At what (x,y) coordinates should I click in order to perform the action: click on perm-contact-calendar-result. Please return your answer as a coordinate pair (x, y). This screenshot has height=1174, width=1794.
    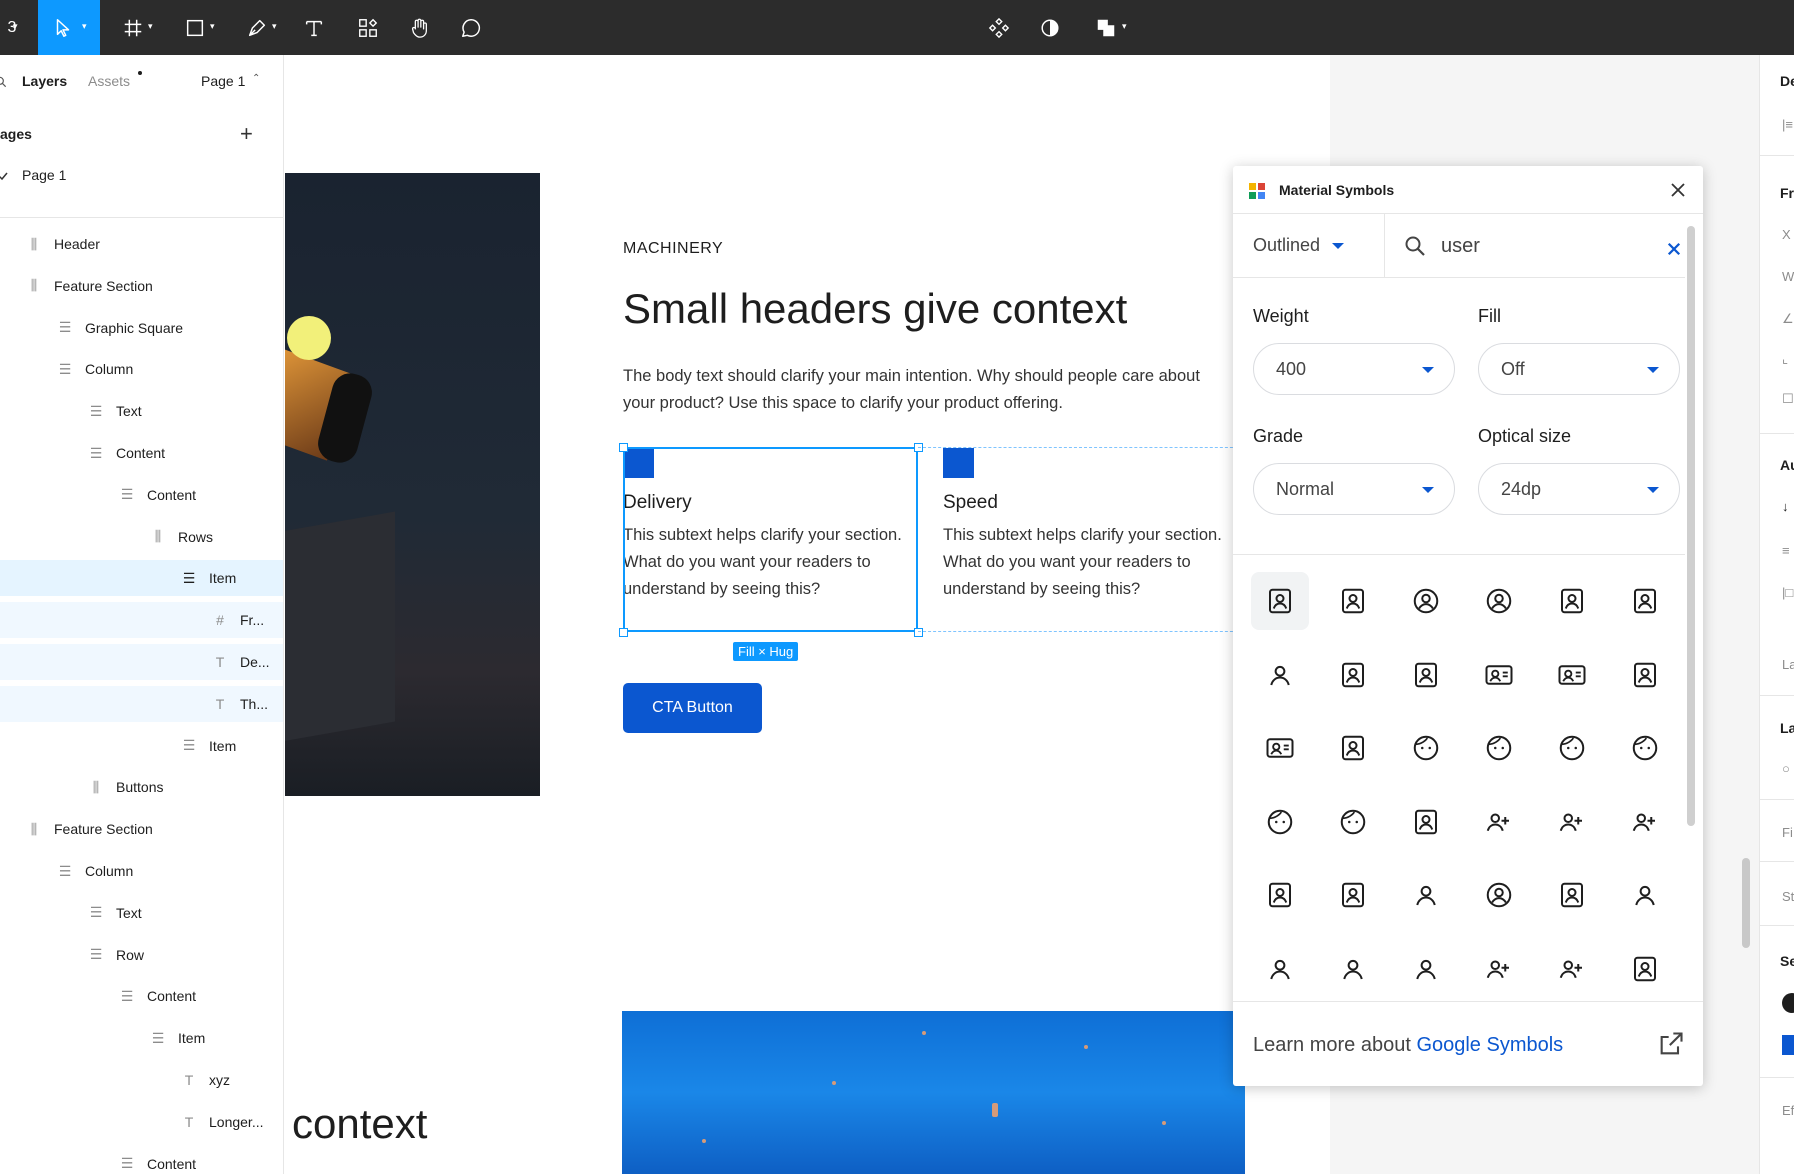
    Looking at the image, I should click on (1572, 895).